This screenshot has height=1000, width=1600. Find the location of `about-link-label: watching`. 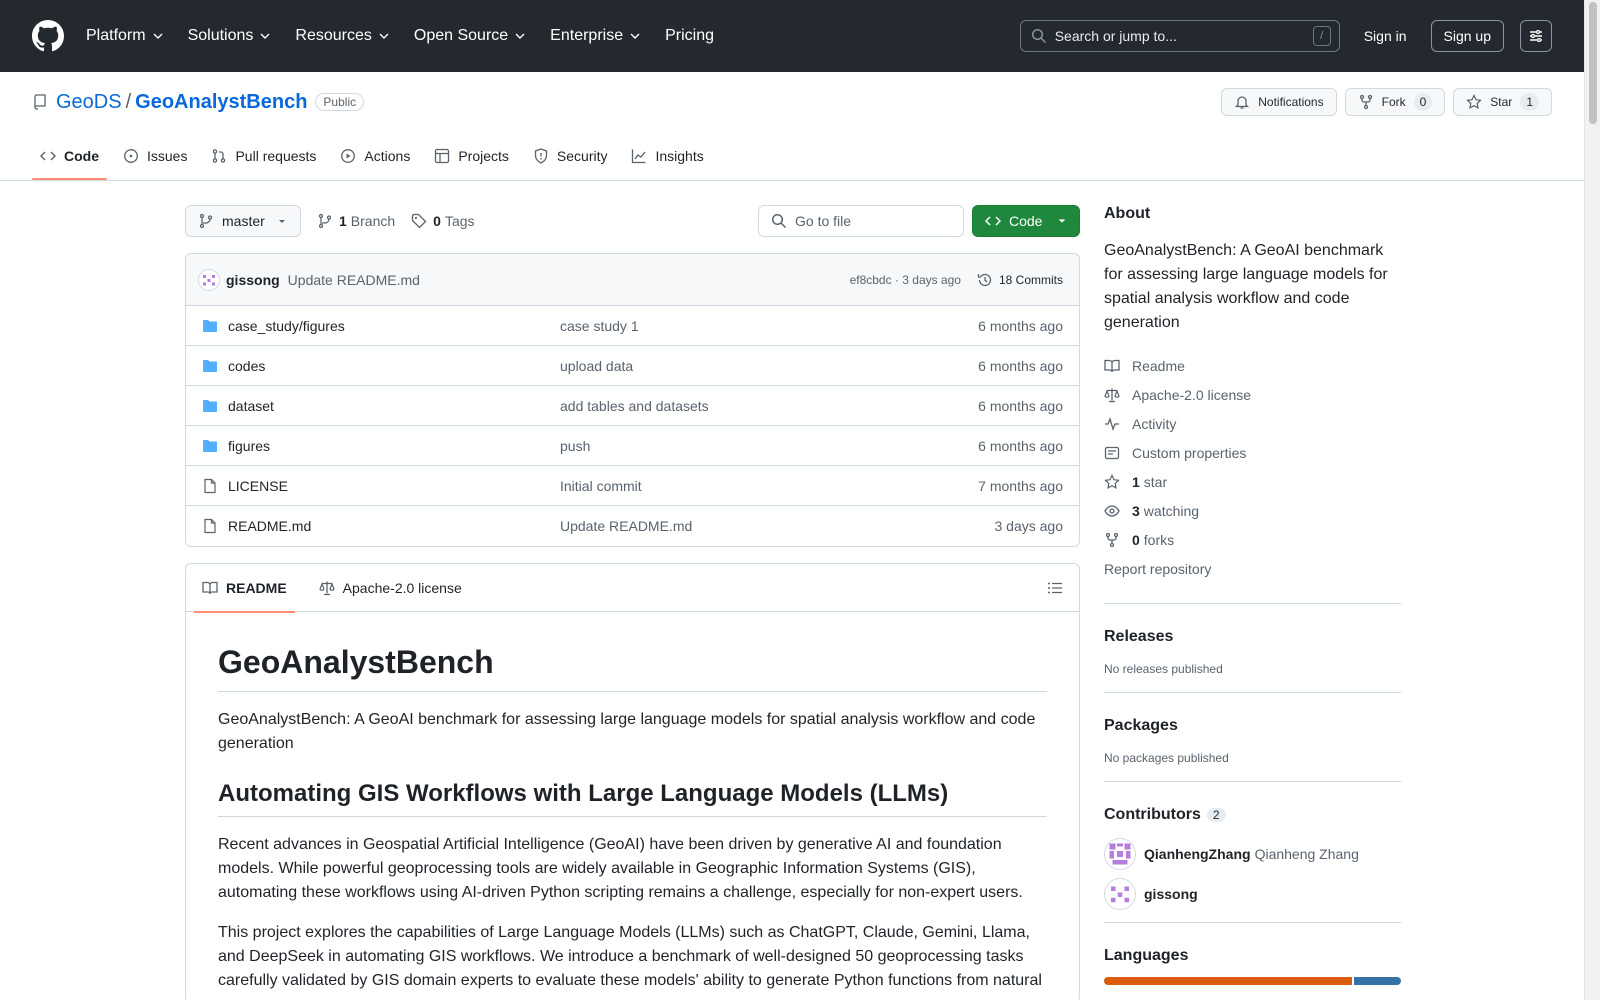

about-link-label: watching is located at coordinates (1171, 510).